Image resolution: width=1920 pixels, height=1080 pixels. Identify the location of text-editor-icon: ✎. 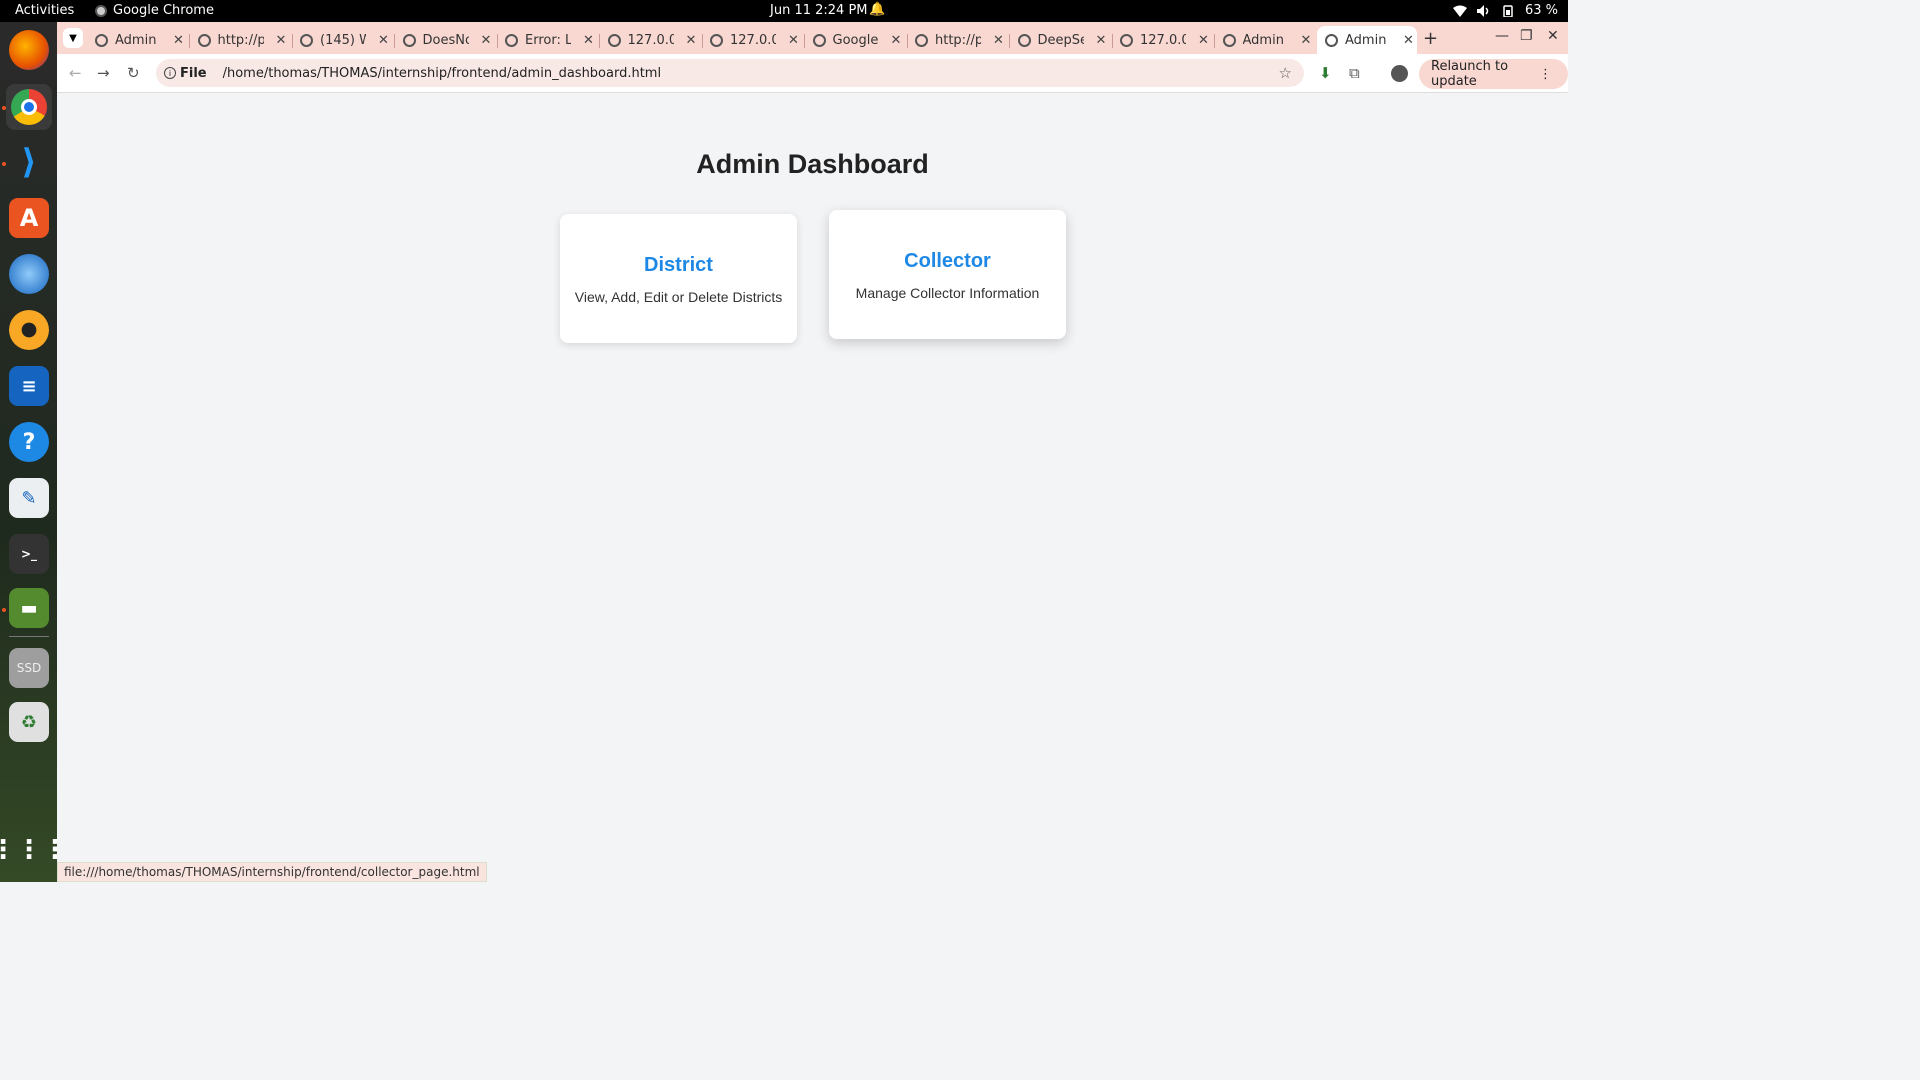
(29, 498).